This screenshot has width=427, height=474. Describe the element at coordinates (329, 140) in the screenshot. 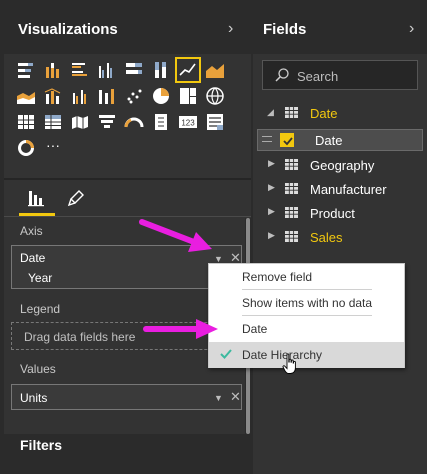

I see `field-label: Date` at that location.